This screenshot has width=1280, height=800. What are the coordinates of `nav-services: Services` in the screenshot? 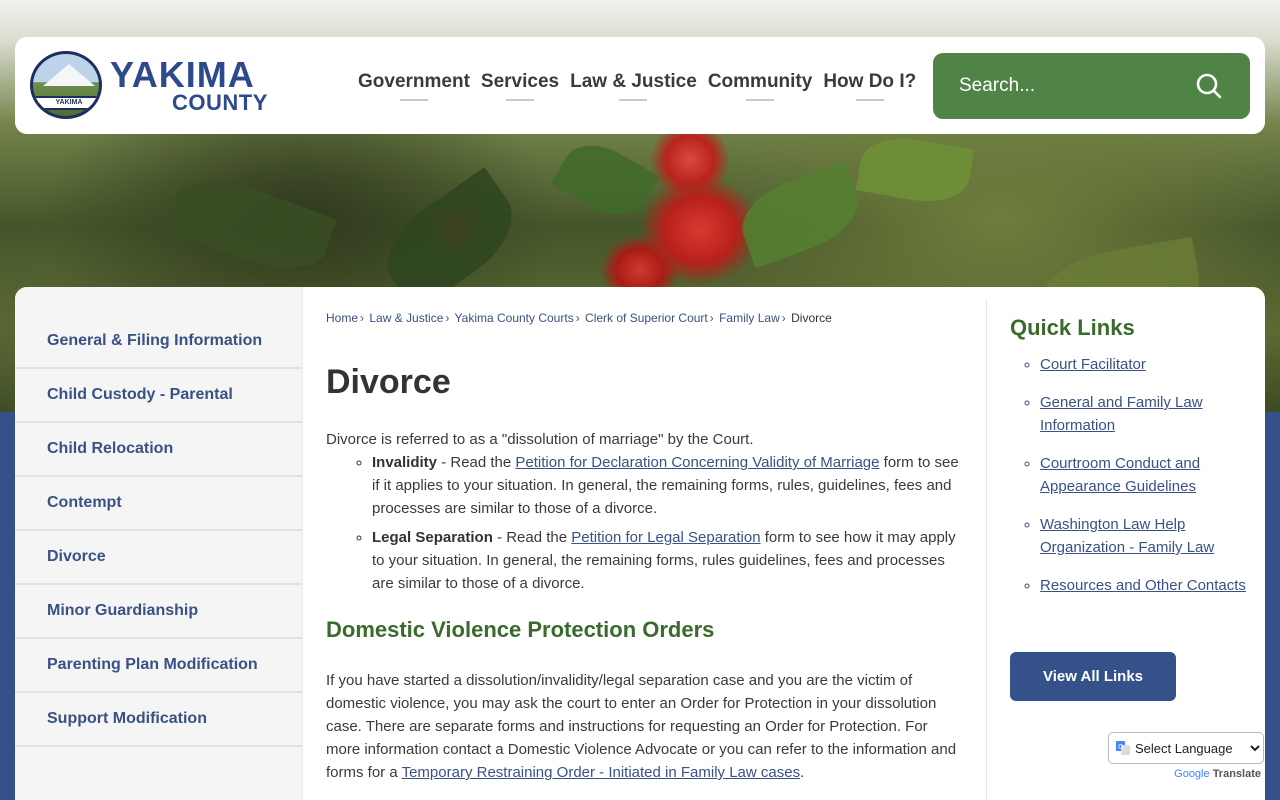 It's located at (520, 86).